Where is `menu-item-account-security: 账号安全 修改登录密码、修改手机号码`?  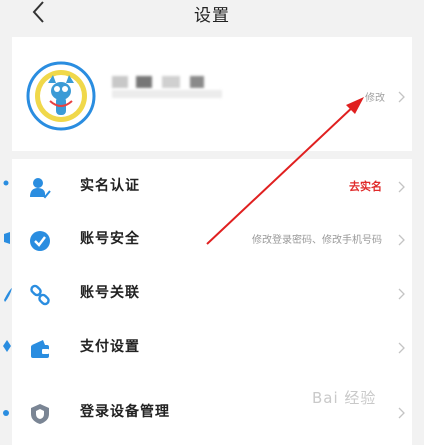 menu-item-account-security: 账号安全 修改登录密码、修改手机号码 is located at coordinates (212, 240).